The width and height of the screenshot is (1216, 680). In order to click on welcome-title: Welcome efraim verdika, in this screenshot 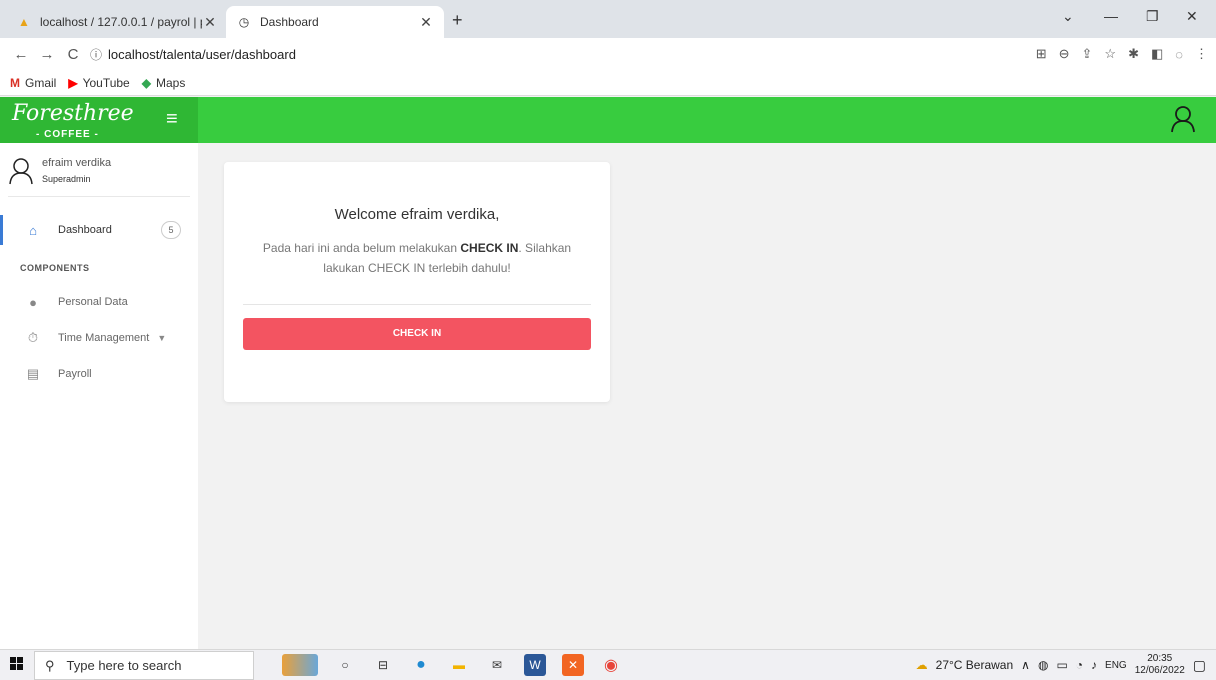, I will do `click(417, 214)`.